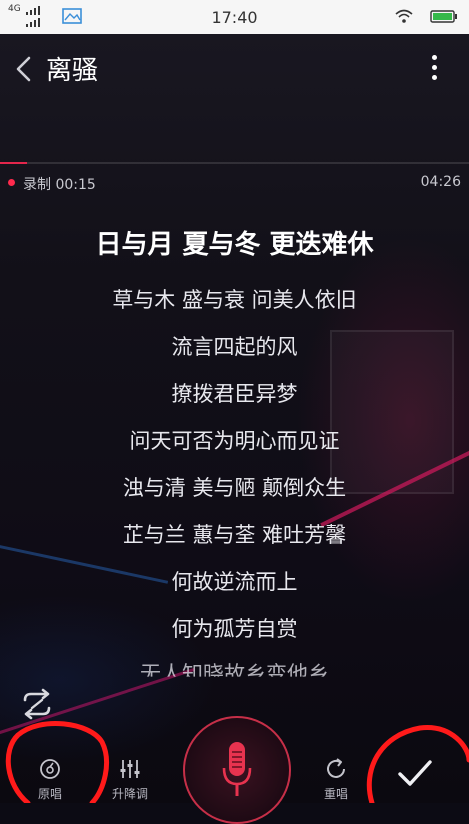 This screenshot has width=469, height=824. I want to click on loop-icon, so click(37, 704).